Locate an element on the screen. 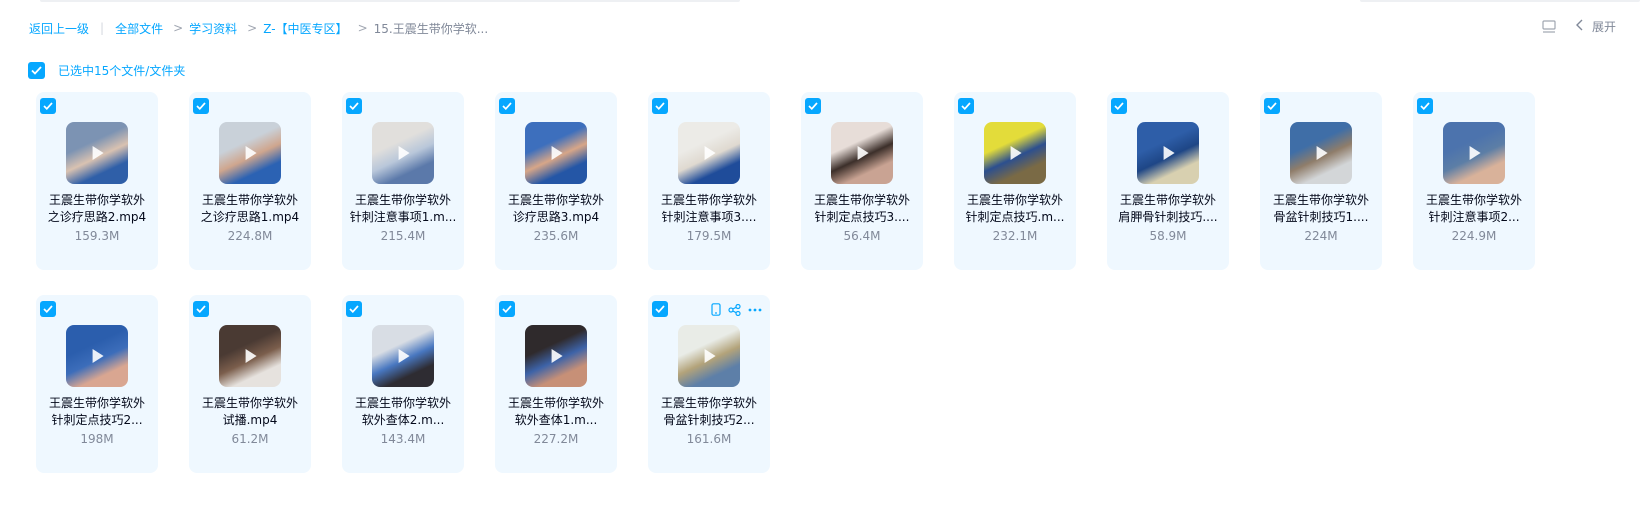 Image resolution: width=1642 pixels, height=521 pixels. expand-button: 展开 is located at coordinates (1595, 26).